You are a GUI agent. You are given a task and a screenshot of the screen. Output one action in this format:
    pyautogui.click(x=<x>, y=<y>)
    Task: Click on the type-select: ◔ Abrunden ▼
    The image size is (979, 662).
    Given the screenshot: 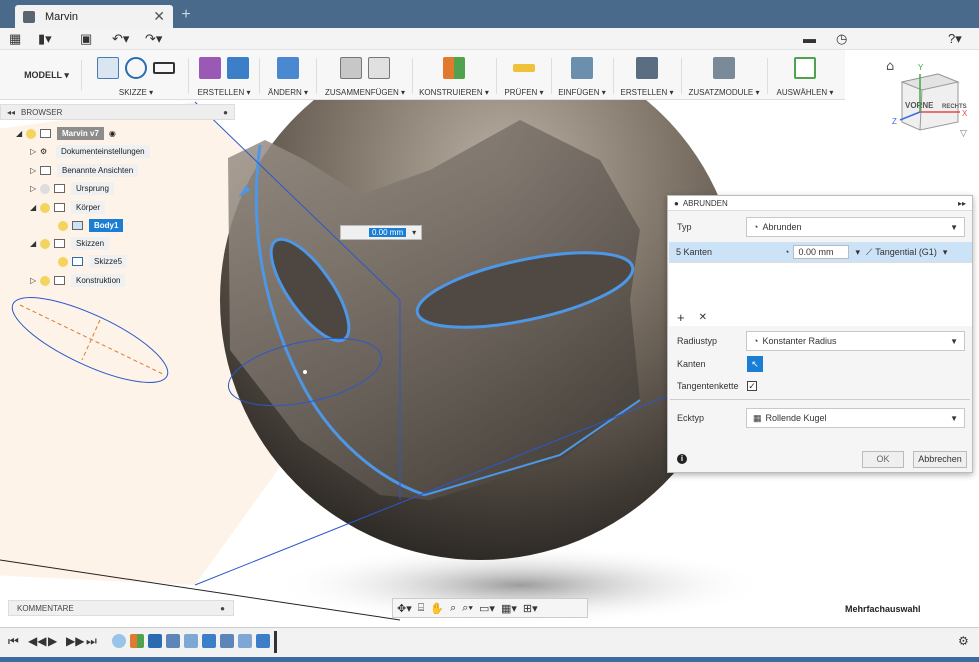 What is the action you would take?
    pyautogui.click(x=855, y=227)
    